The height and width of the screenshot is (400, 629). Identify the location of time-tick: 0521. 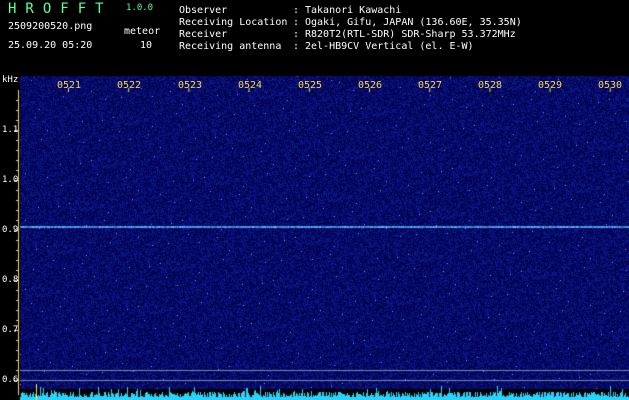
(69, 85).